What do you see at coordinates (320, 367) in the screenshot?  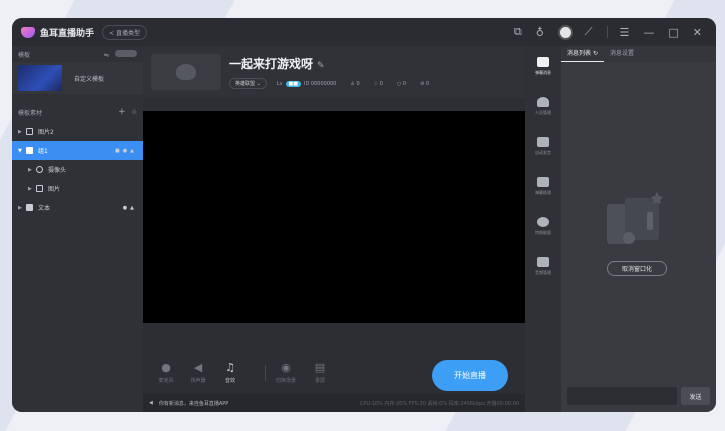 I see `record-icon: ▤` at bounding box center [320, 367].